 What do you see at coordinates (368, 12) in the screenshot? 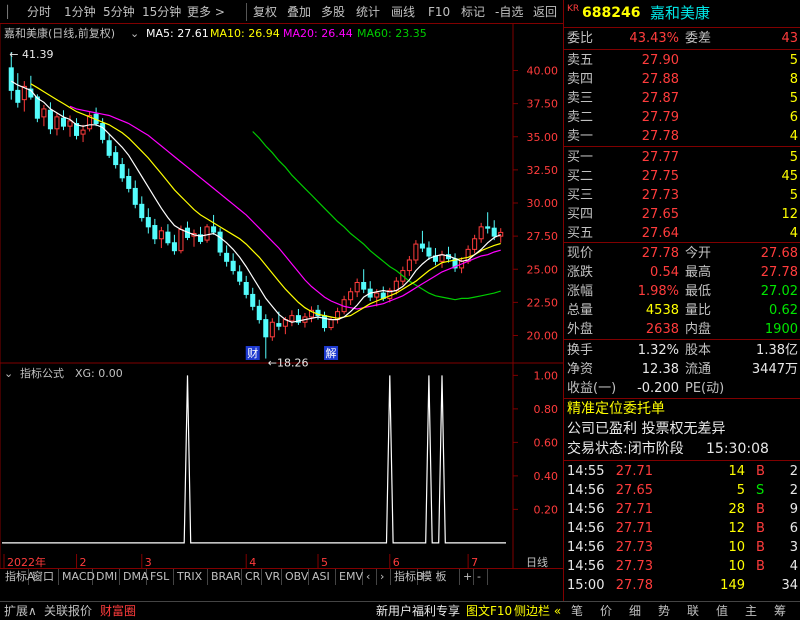
I see `stats-button: 统计` at bounding box center [368, 12].